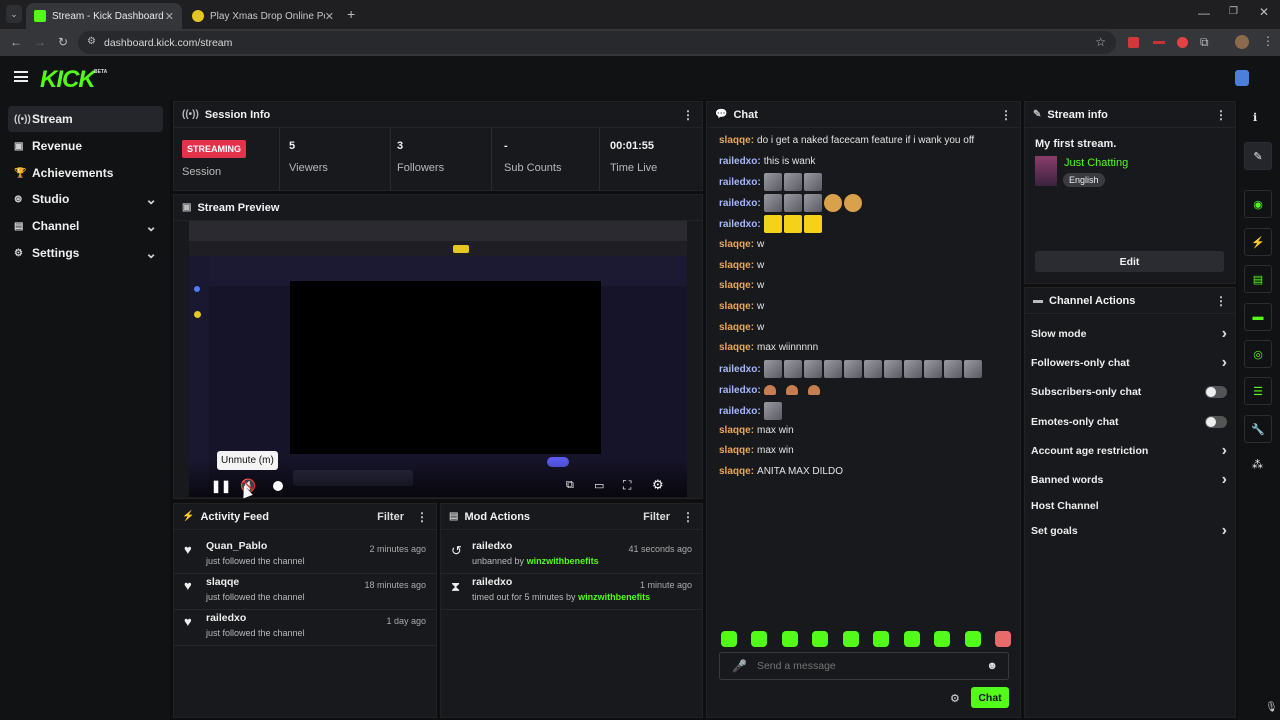 The image size is (1280, 720). What do you see at coordinates (627, 485) in the screenshot?
I see `fullscreen-icon: ⛶` at bounding box center [627, 485].